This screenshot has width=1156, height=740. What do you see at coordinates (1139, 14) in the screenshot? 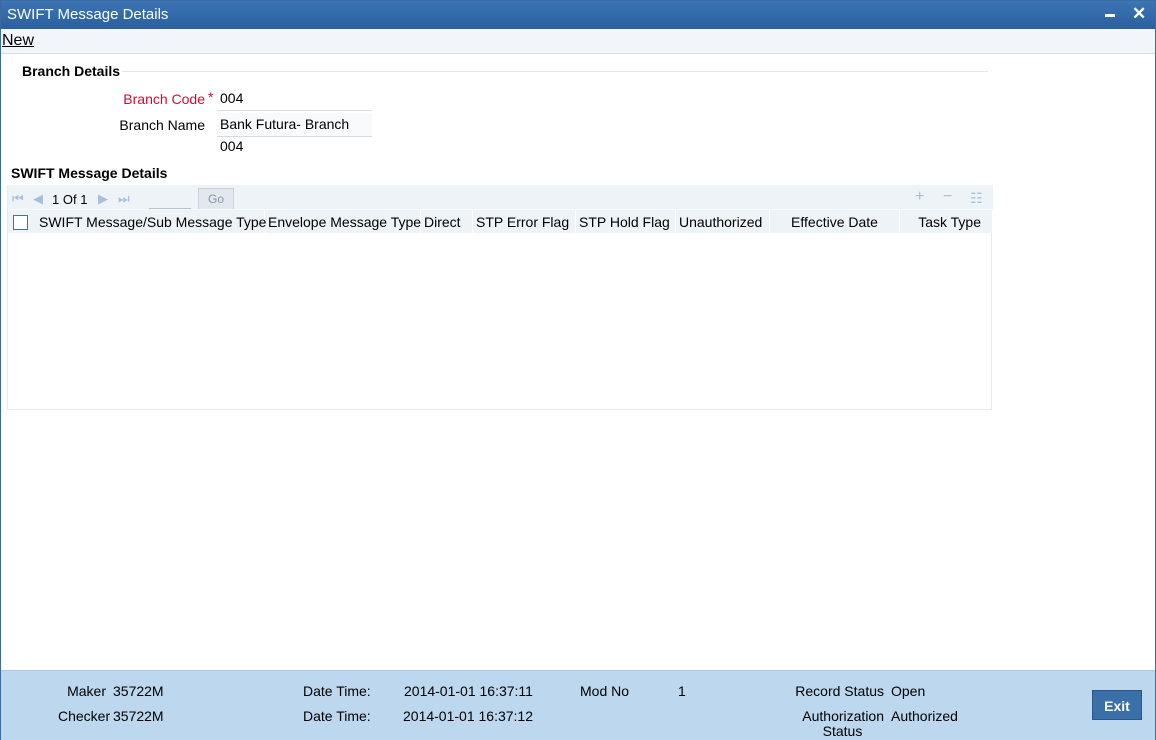
I see `close-icon: ✕` at bounding box center [1139, 14].